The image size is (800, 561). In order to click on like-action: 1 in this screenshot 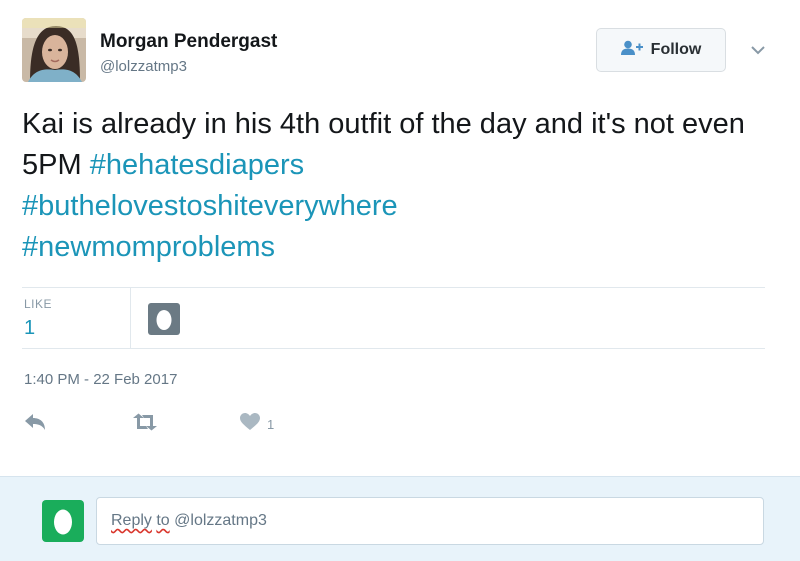, I will do `click(257, 424)`.